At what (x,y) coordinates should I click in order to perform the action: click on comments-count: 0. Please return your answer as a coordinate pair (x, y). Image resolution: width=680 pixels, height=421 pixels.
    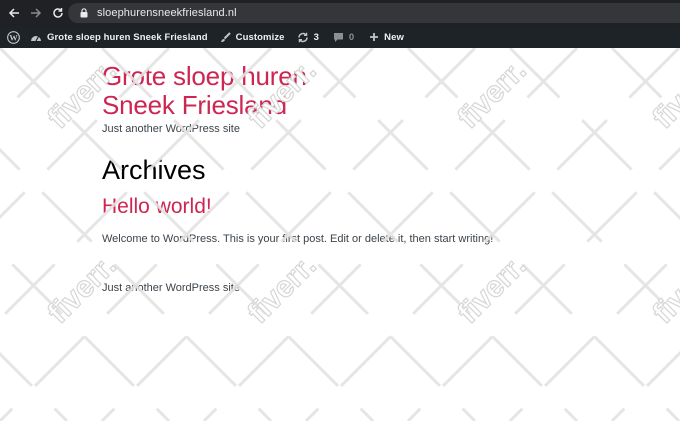
    Looking at the image, I should click on (351, 37).